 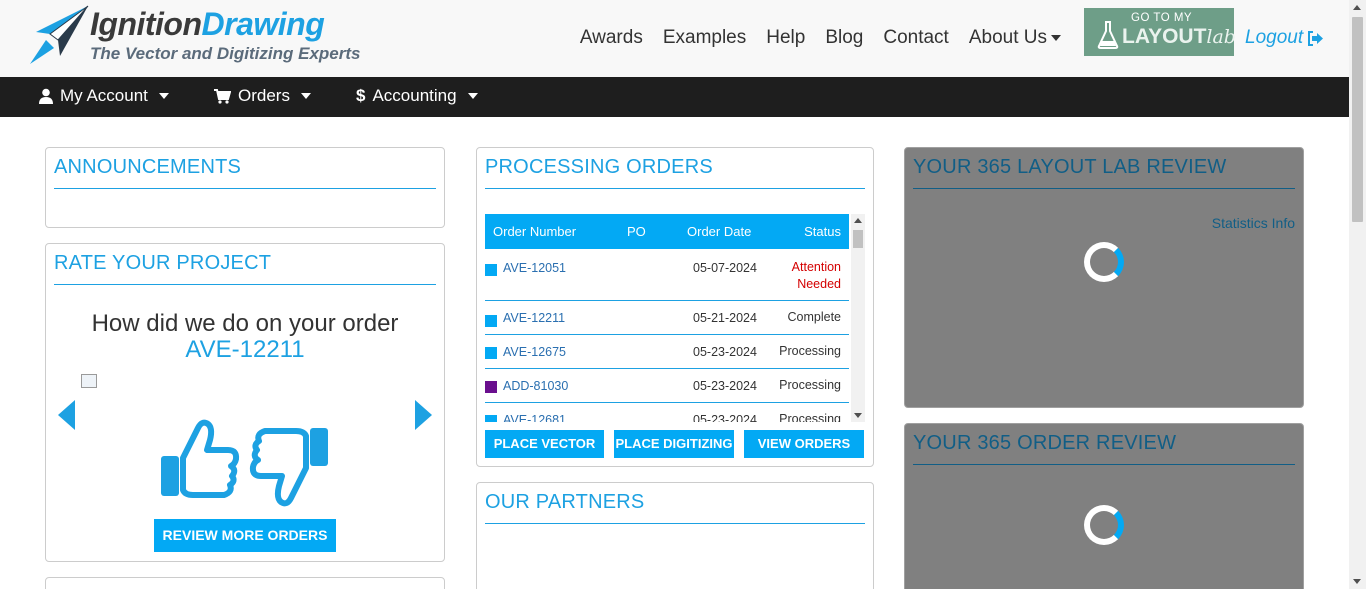 I want to click on table-row: ADD-81030 05-23-2024 Processing, so click(x=667, y=386).